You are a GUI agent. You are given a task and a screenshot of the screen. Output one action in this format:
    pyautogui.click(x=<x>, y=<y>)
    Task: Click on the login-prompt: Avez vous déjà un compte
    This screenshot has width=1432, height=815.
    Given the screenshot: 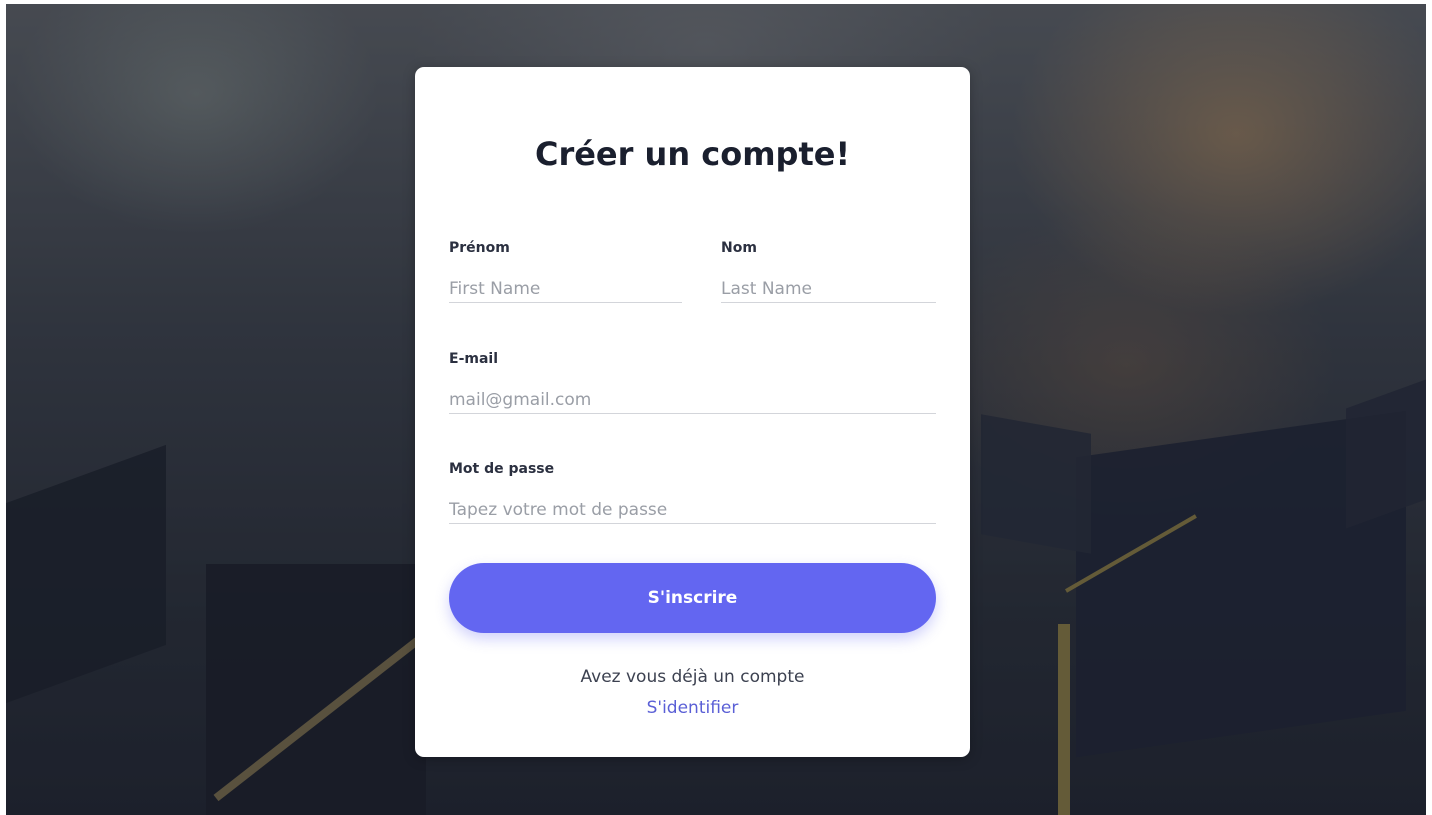 What is the action you would take?
    pyautogui.click(x=692, y=677)
    